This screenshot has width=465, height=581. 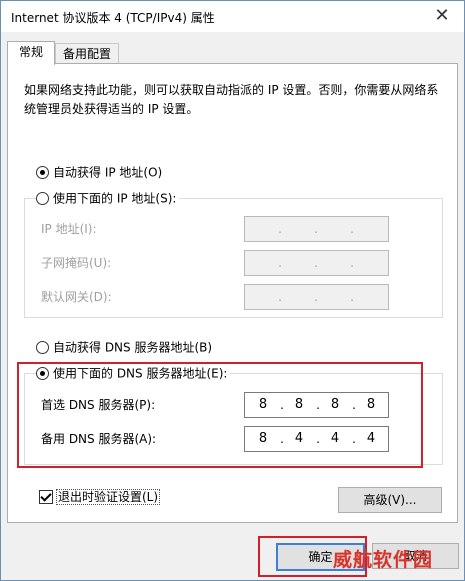 I want to click on ip-address-label: IP 地址(I):, so click(x=69, y=229).